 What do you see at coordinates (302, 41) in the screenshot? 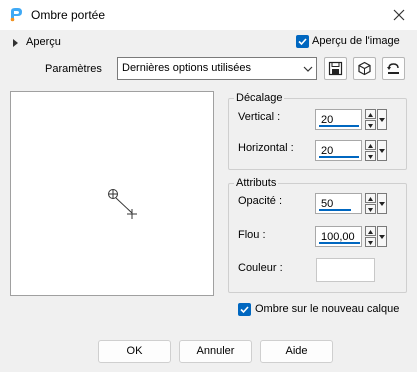
I see `preview-on-image-checkbox` at bounding box center [302, 41].